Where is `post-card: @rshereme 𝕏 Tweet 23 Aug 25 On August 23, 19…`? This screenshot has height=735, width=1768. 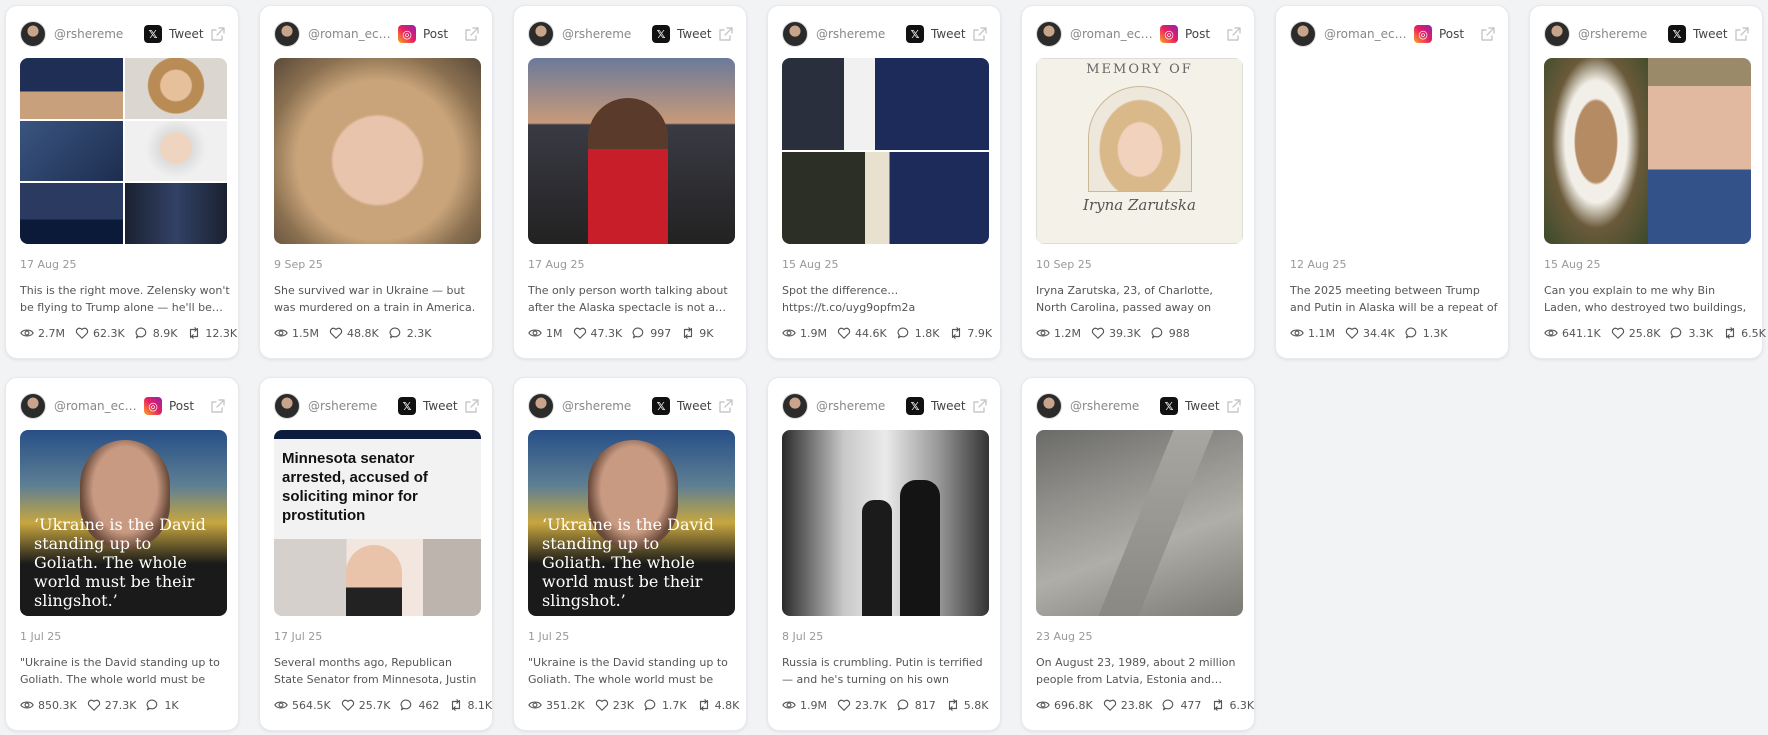 post-card: @rshereme 𝕏 Tweet 23 Aug 25 On August 23, 19… is located at coordinates (1138, 554).